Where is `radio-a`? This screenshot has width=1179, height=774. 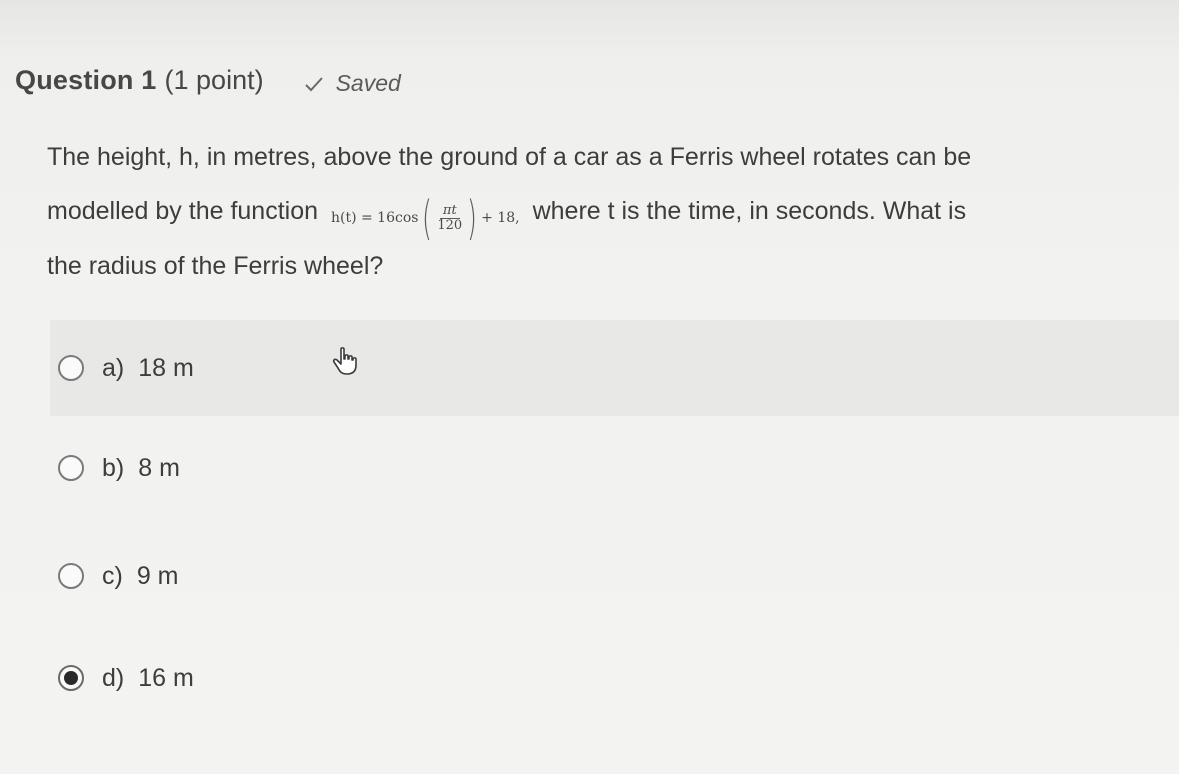
radio-a is located at coordinates (71, 368).